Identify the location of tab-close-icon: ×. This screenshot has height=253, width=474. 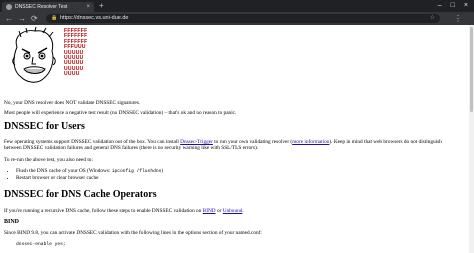
(88, 7).